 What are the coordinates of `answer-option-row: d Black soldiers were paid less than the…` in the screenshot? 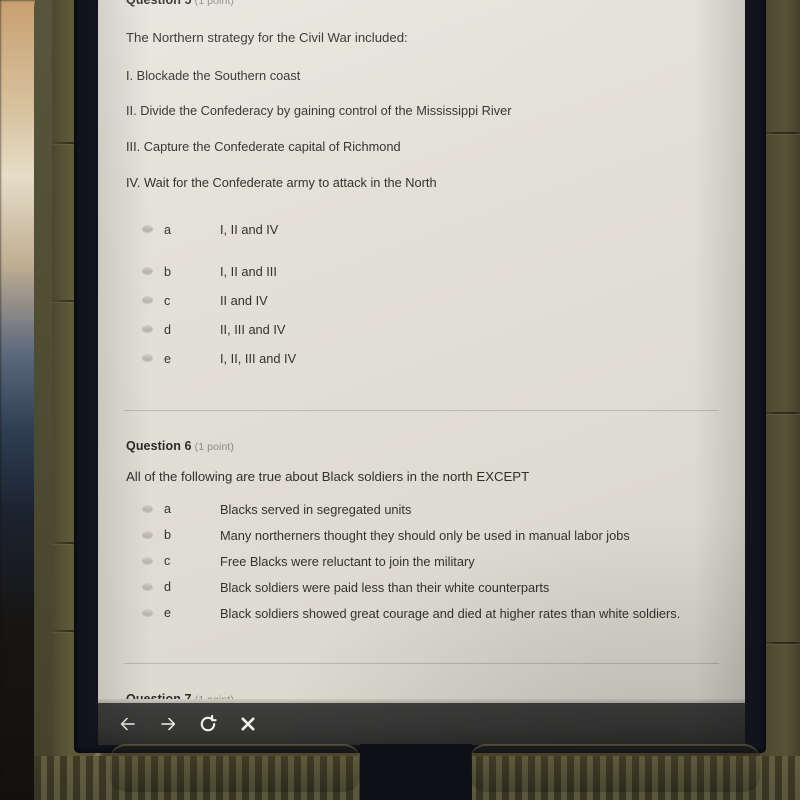 It's located at (429, 587).